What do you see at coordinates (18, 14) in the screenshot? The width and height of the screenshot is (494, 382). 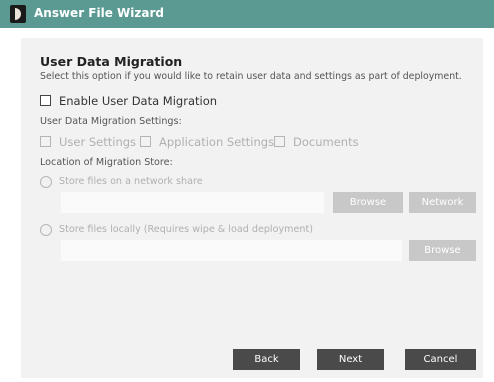 I see `app-logo-icon` at bounding box center [18, 14].